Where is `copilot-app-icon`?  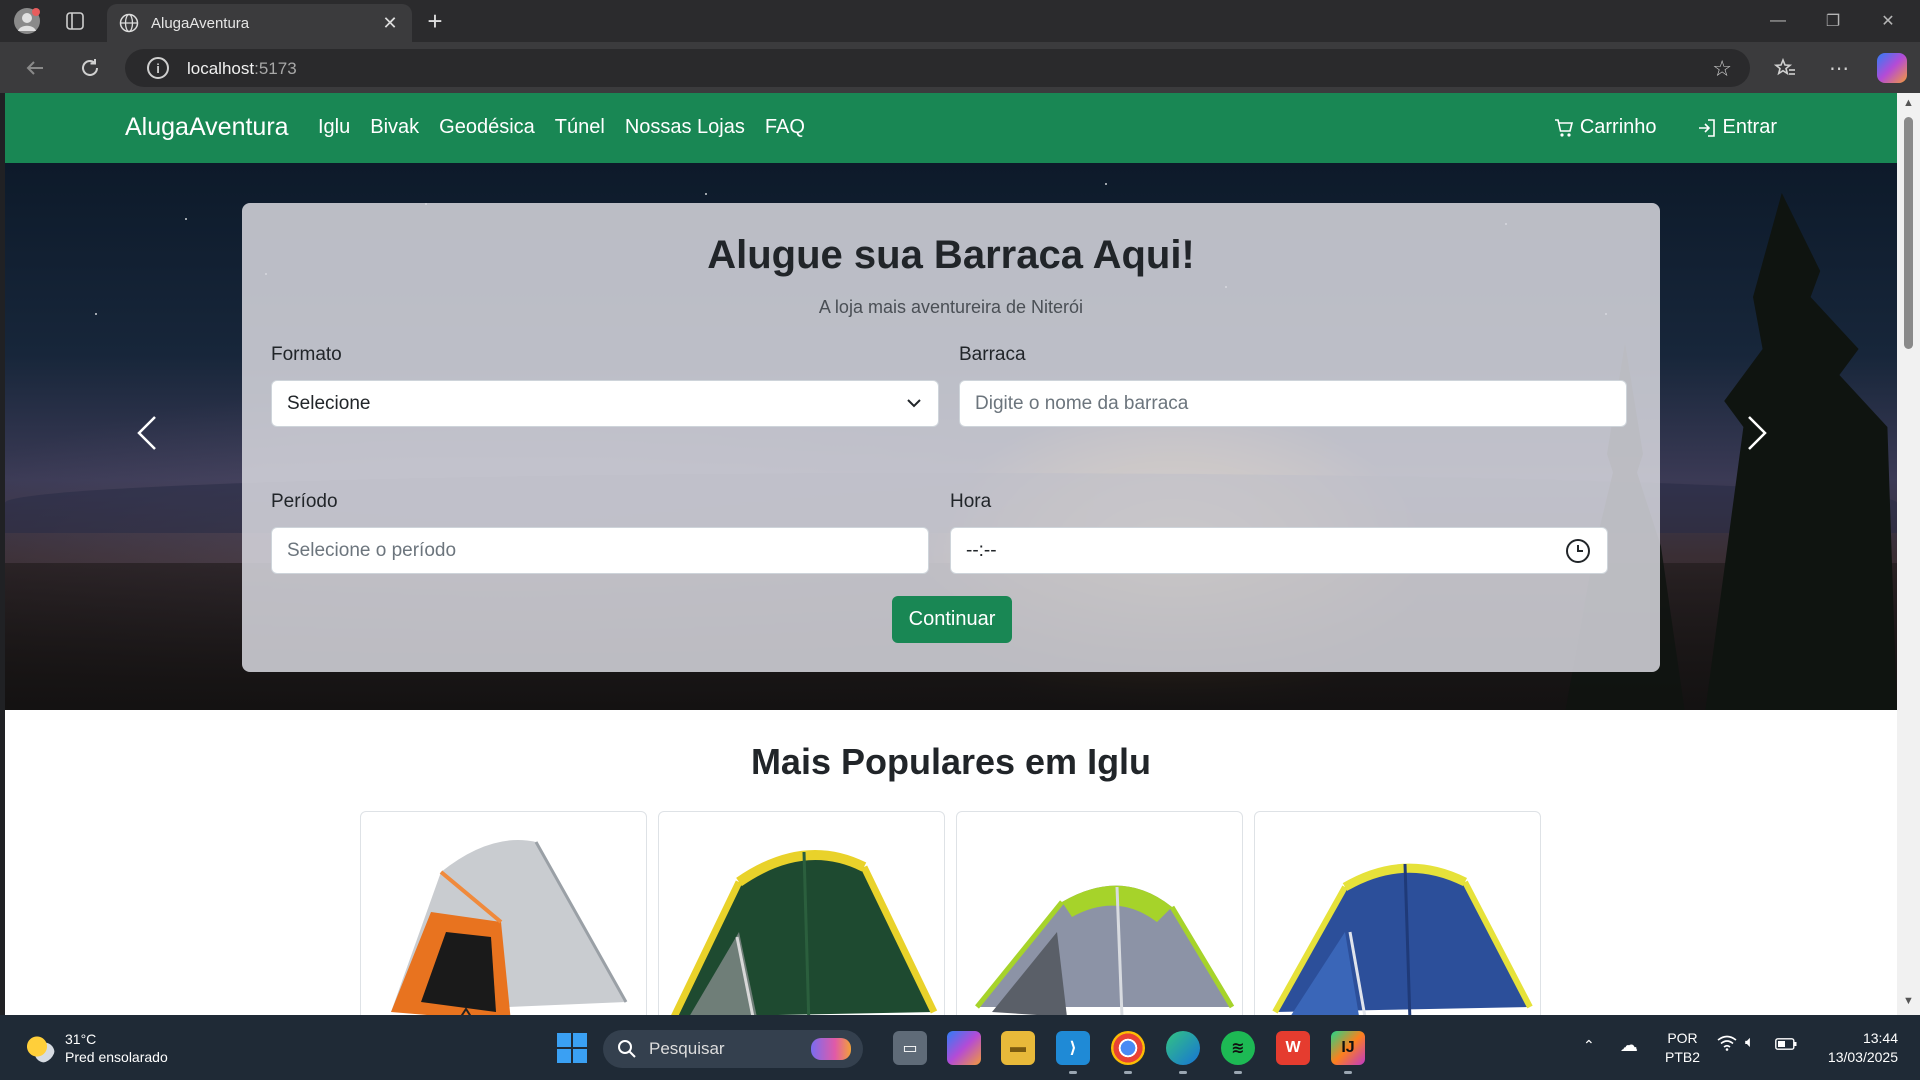
copilot-app-icon is located at coordinates (964, 1048).